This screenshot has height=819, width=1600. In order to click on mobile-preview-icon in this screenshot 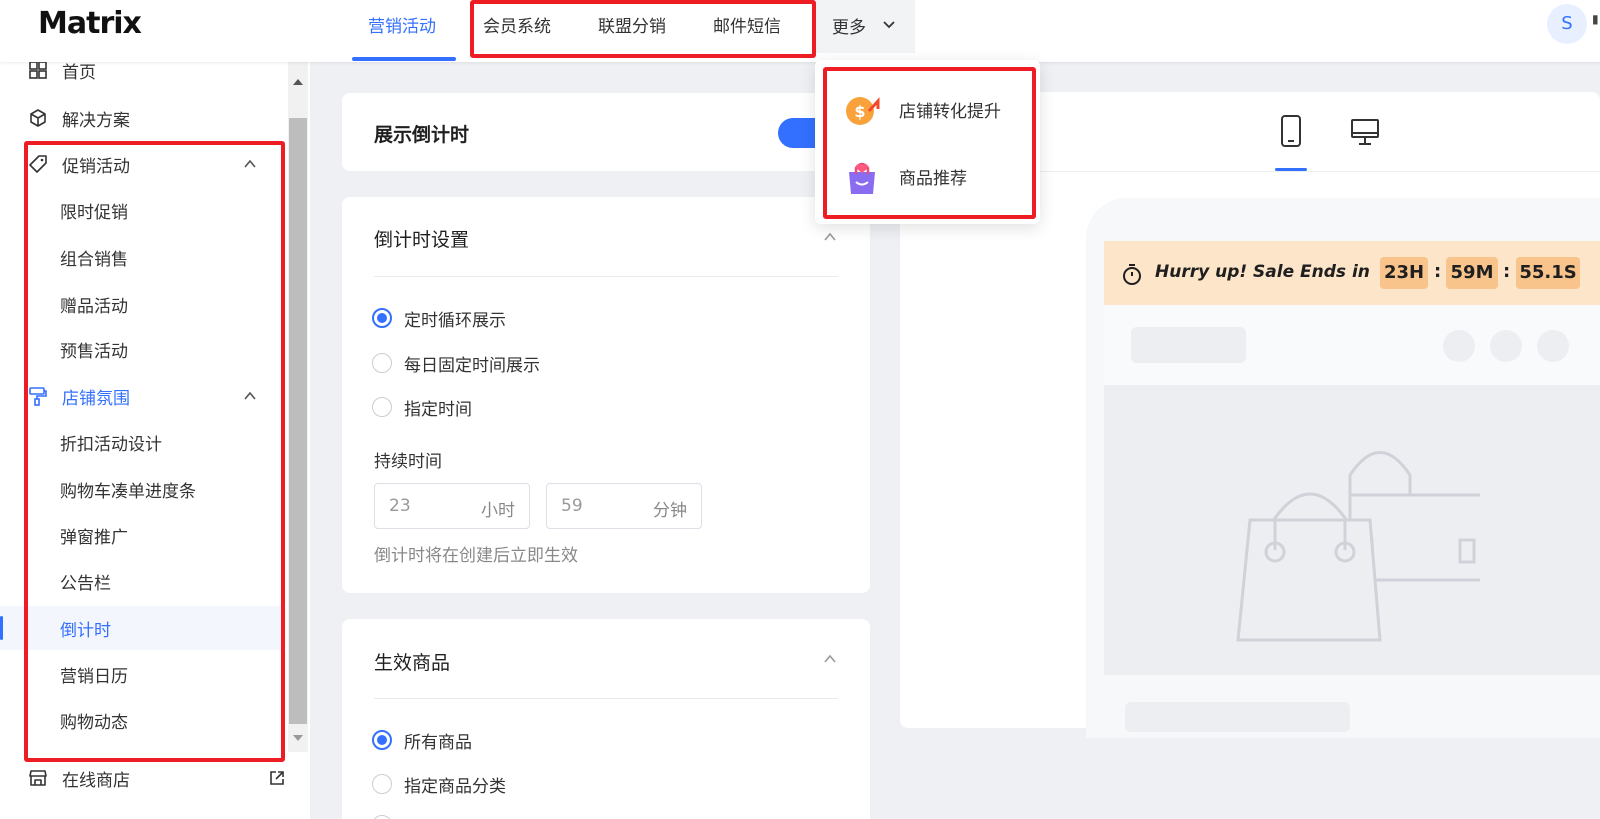, I will do `click(1291, 131)`.